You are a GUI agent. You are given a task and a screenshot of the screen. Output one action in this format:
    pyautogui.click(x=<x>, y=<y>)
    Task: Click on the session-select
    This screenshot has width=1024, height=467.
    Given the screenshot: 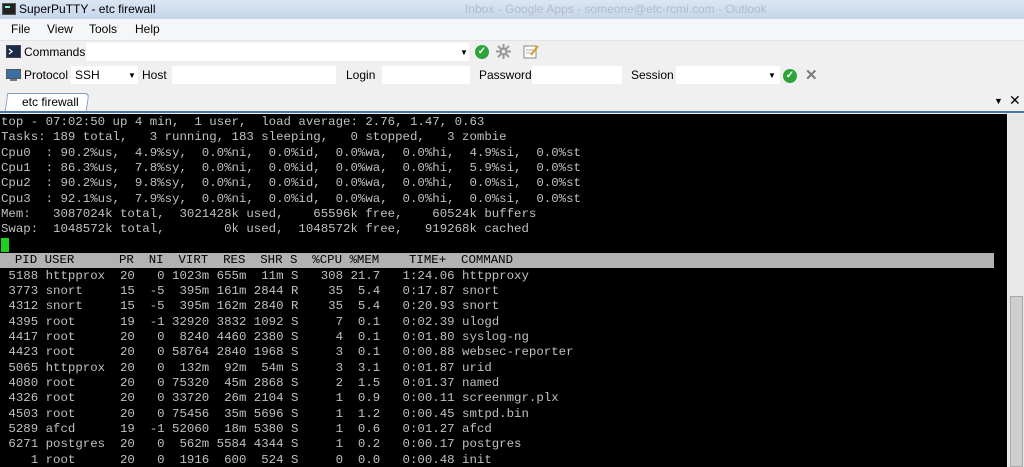 What is the action you would take?
    pyautogui.click(x=728, y=75)
    